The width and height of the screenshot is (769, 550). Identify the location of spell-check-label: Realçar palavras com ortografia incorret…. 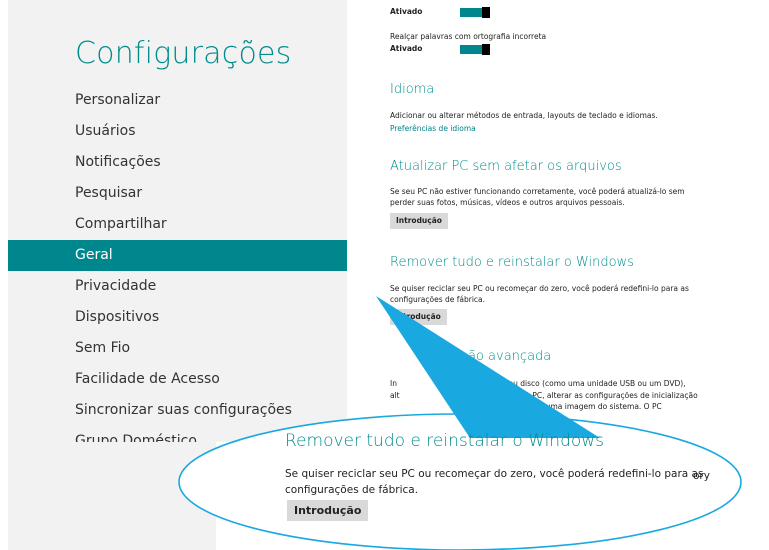
(468, 36).